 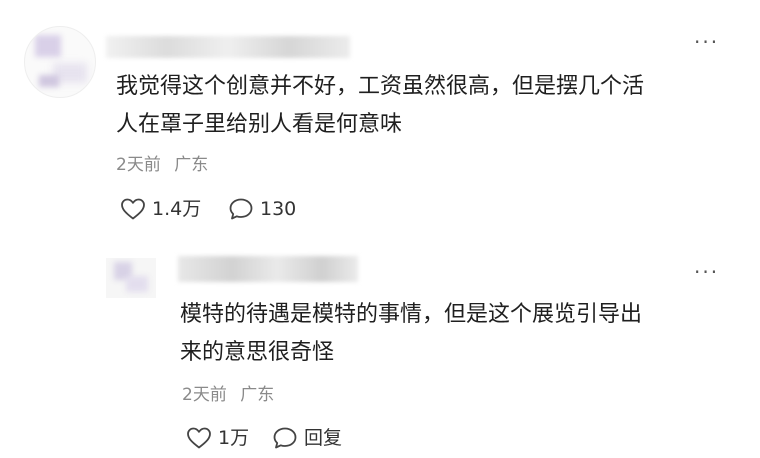 I want to click on like-button: 1.4万, so click(x=160, y=209).